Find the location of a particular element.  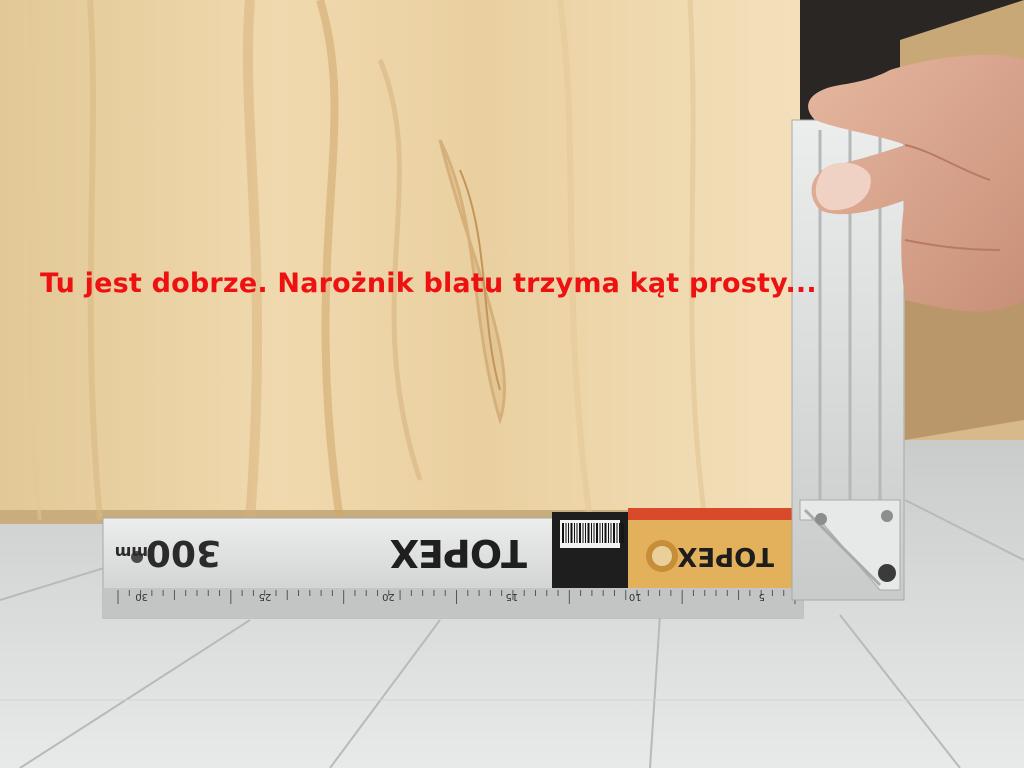

barcode-sticker is located at coordinates (590, 550).